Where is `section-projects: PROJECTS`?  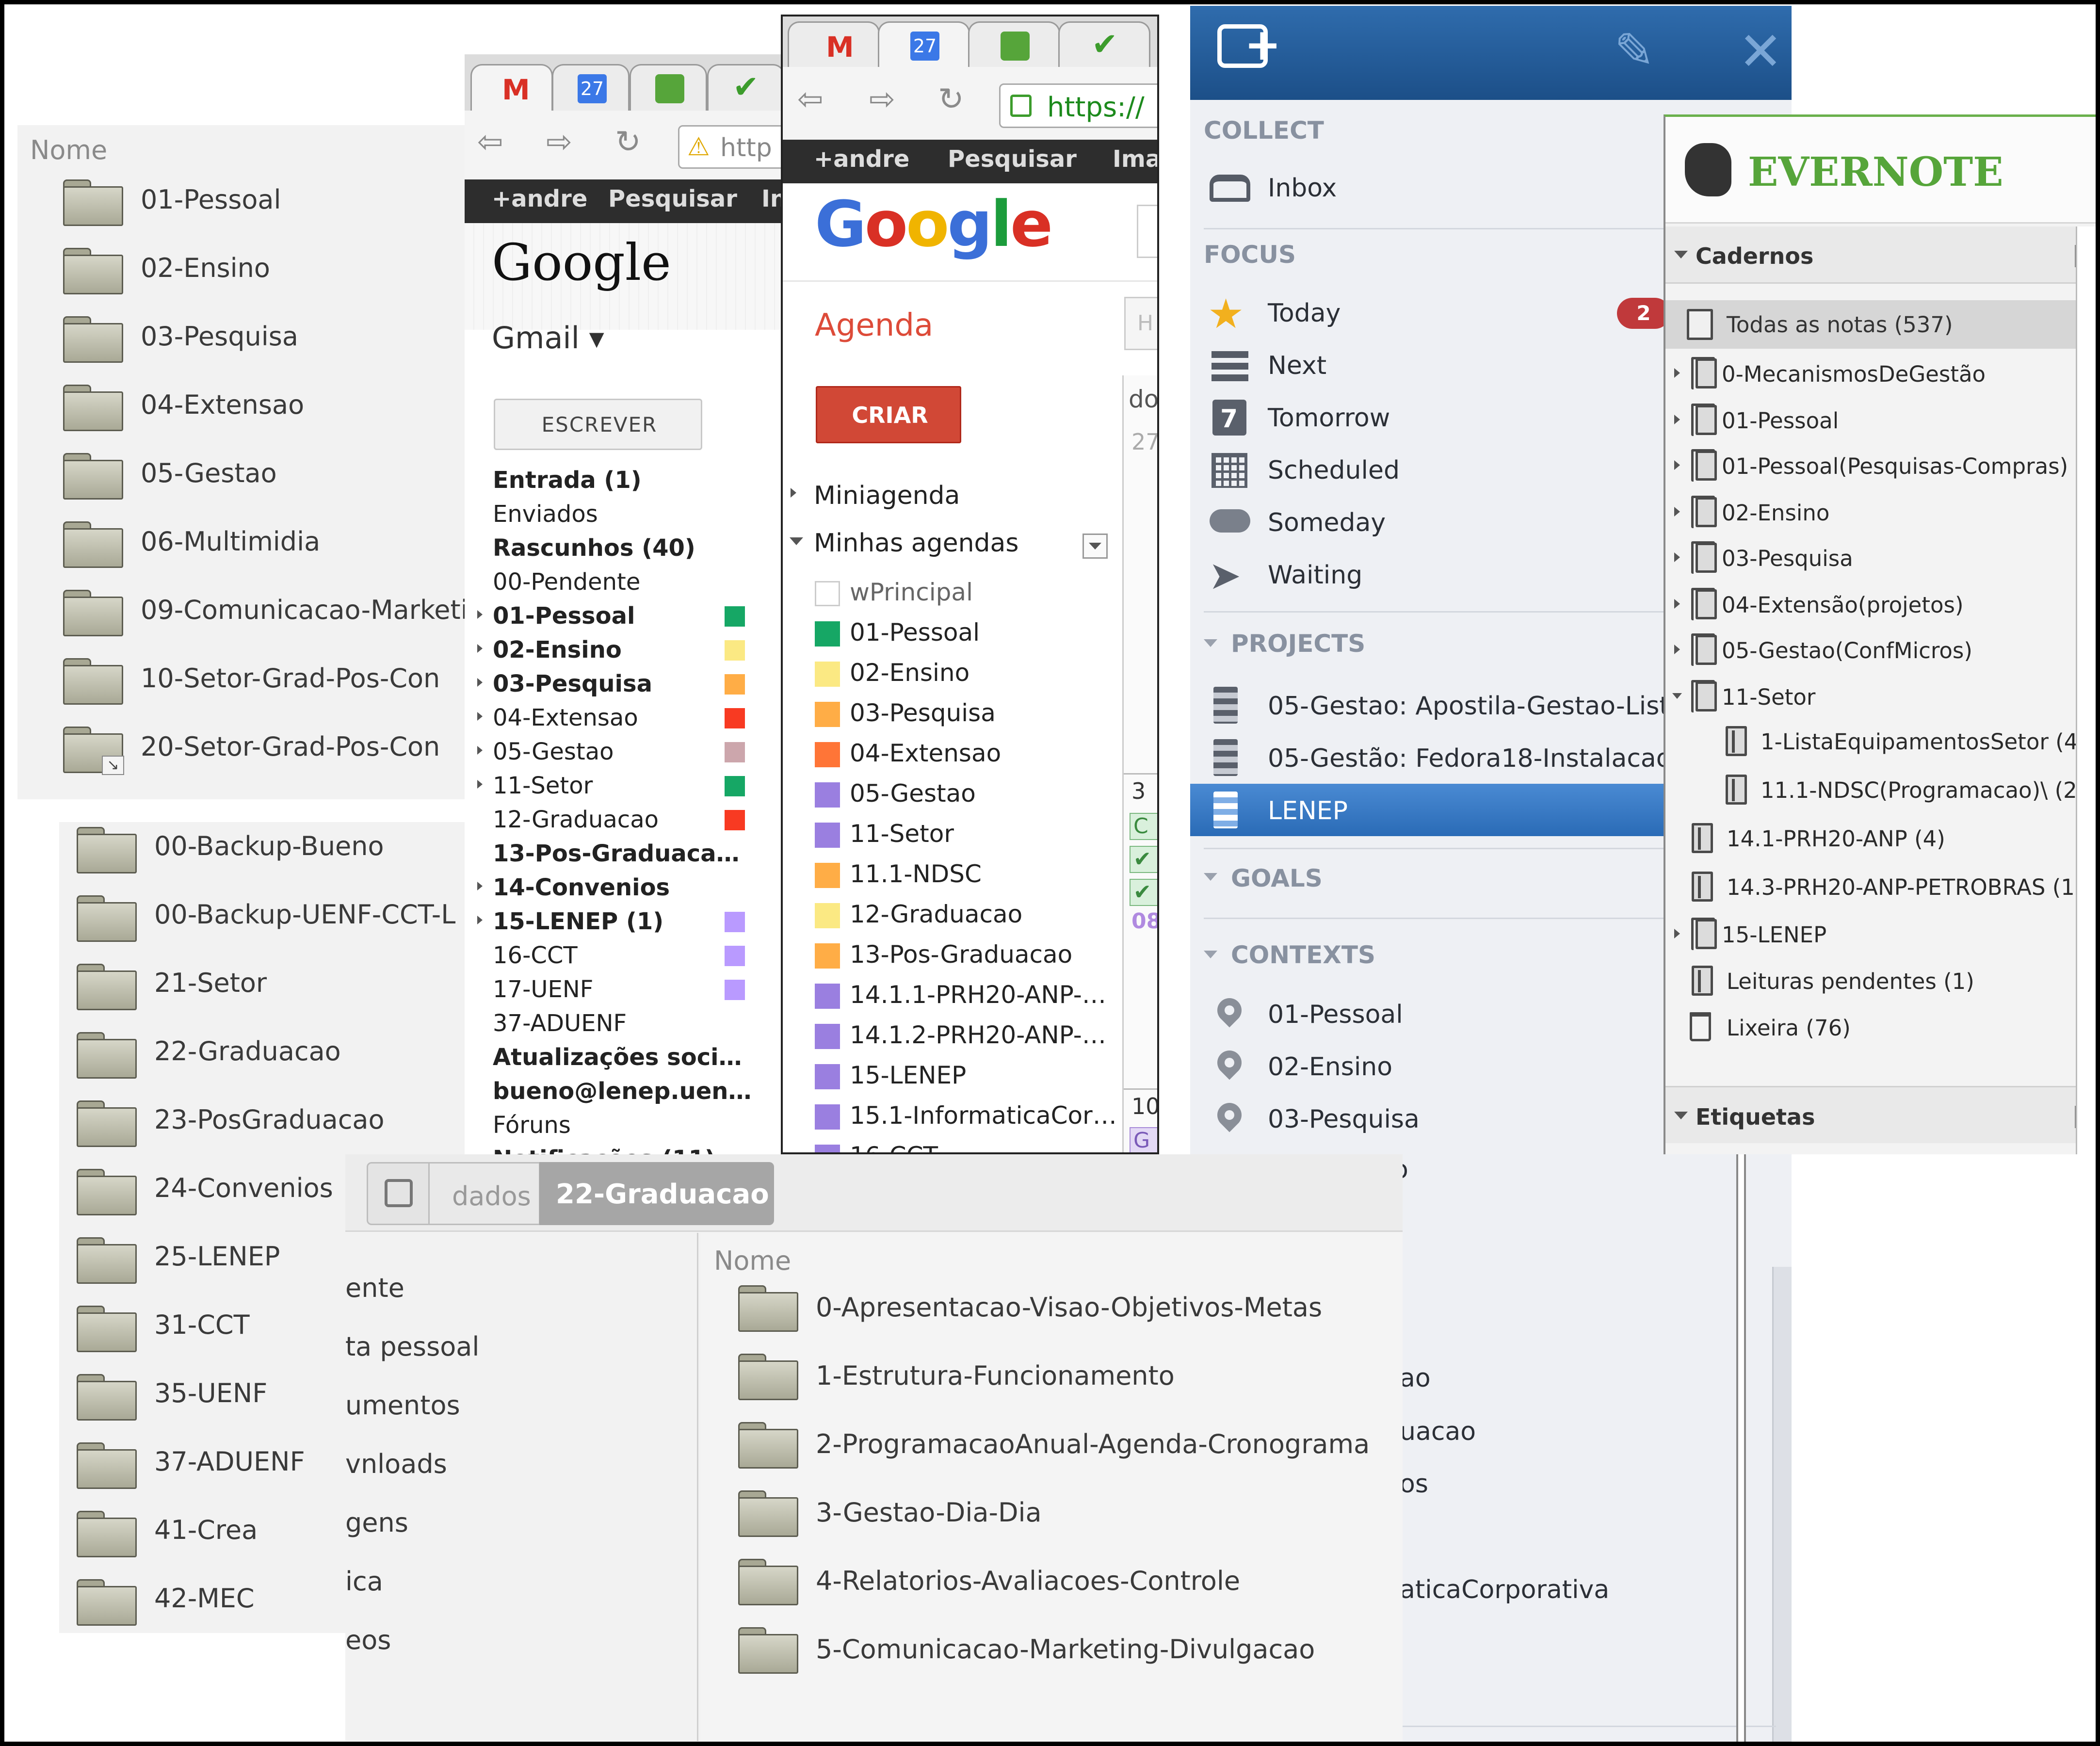
section-projects: PROJECTS is located at coordinates (1298, 644).